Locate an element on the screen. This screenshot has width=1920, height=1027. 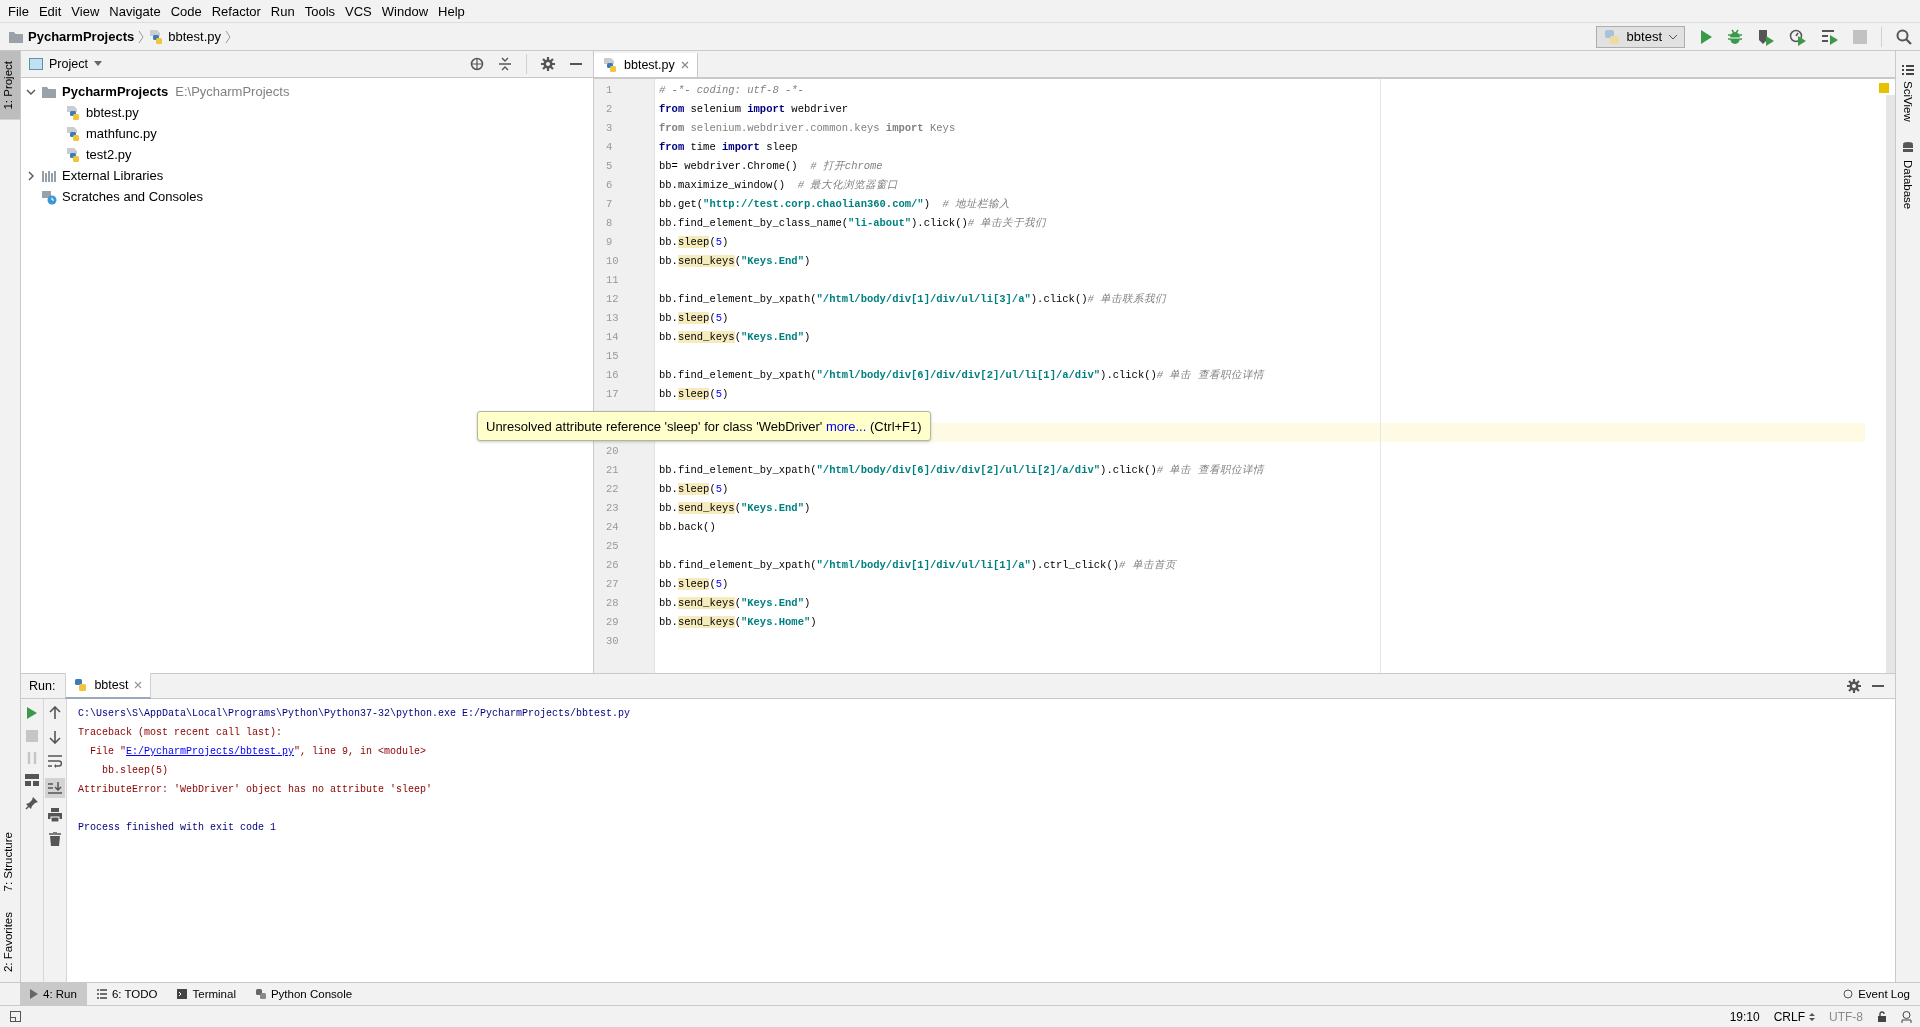
console-line: bb.sleep(5) is located at coordinates (134, 770).